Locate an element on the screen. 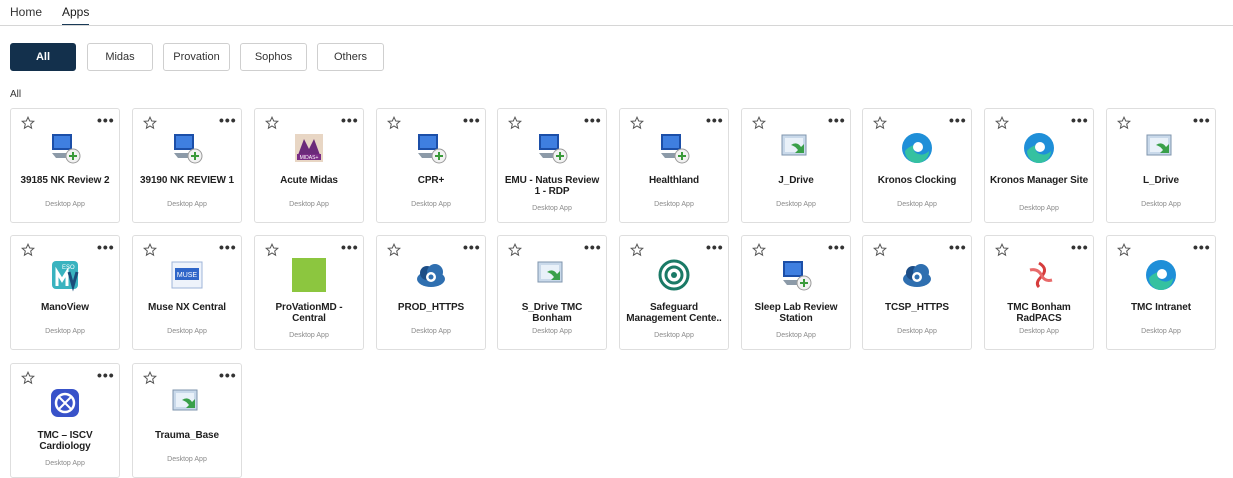  app-tile: ••• Healthland Desktop App is located at coordinates (674, 165).